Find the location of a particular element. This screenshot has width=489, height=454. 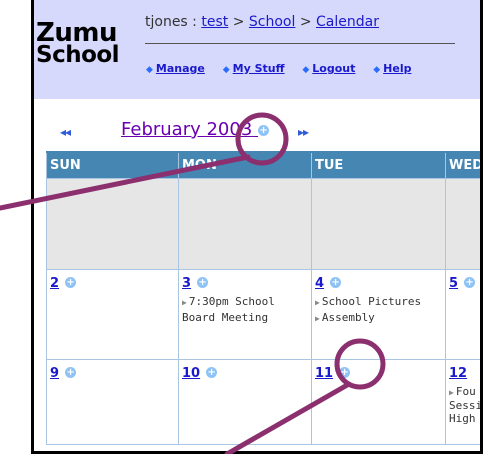

logo-line-2: School is located at coordinates (78, 55).